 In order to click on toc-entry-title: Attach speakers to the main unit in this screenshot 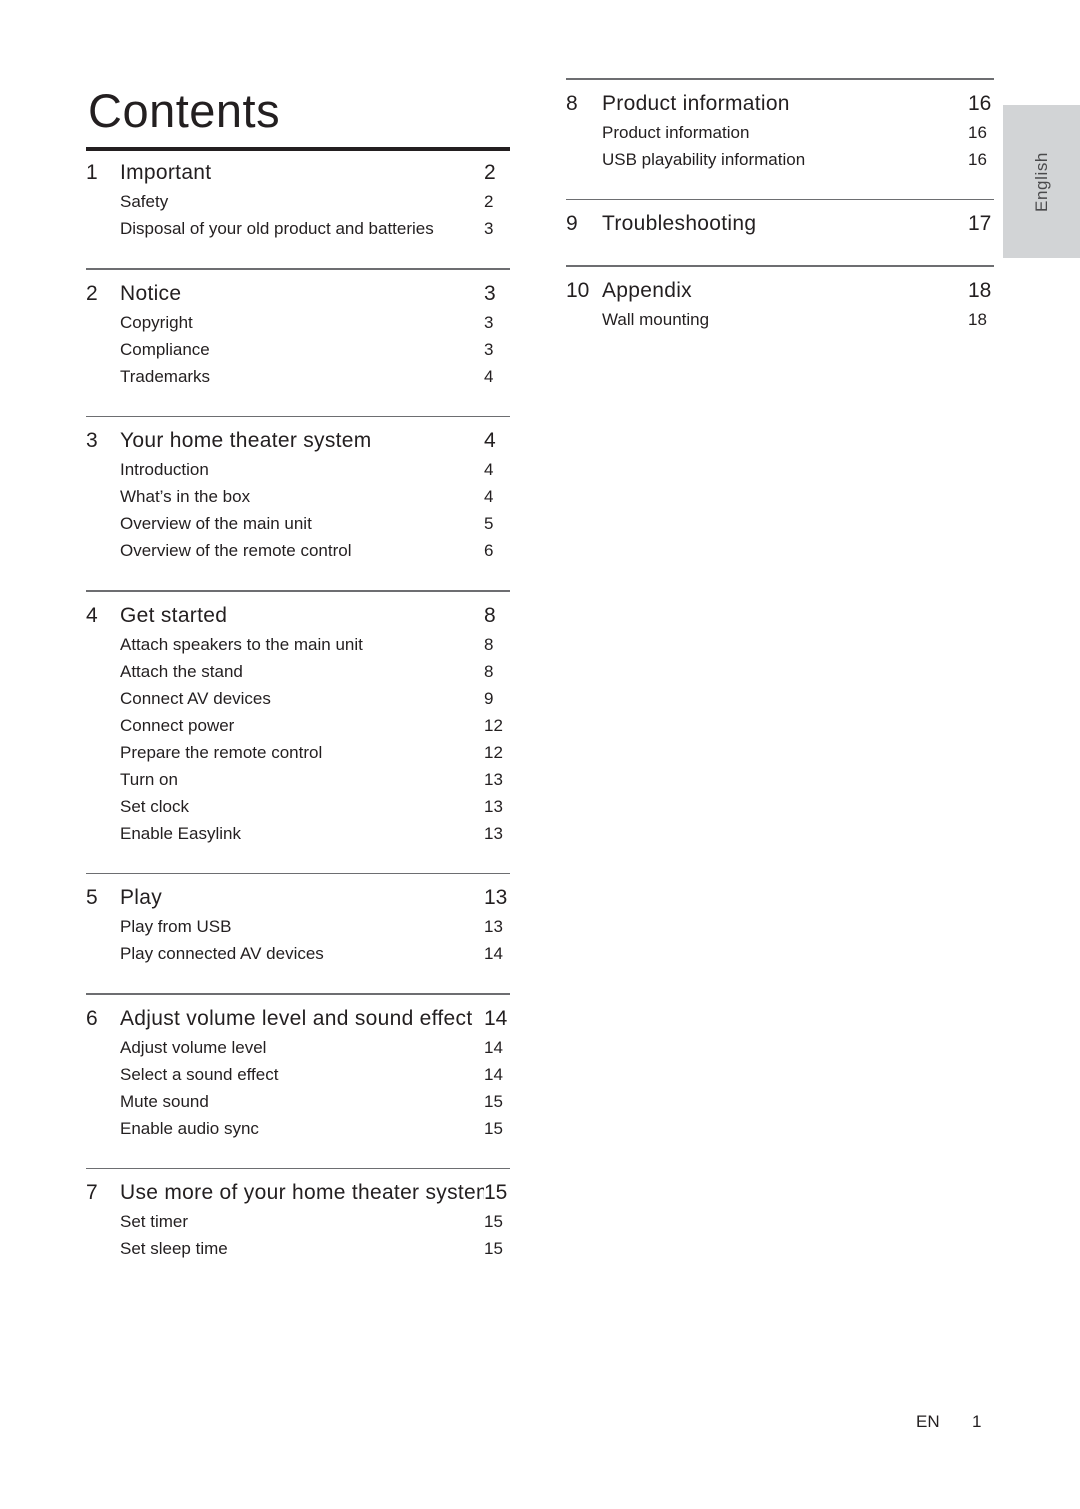, I will do `click(241, 644)`.